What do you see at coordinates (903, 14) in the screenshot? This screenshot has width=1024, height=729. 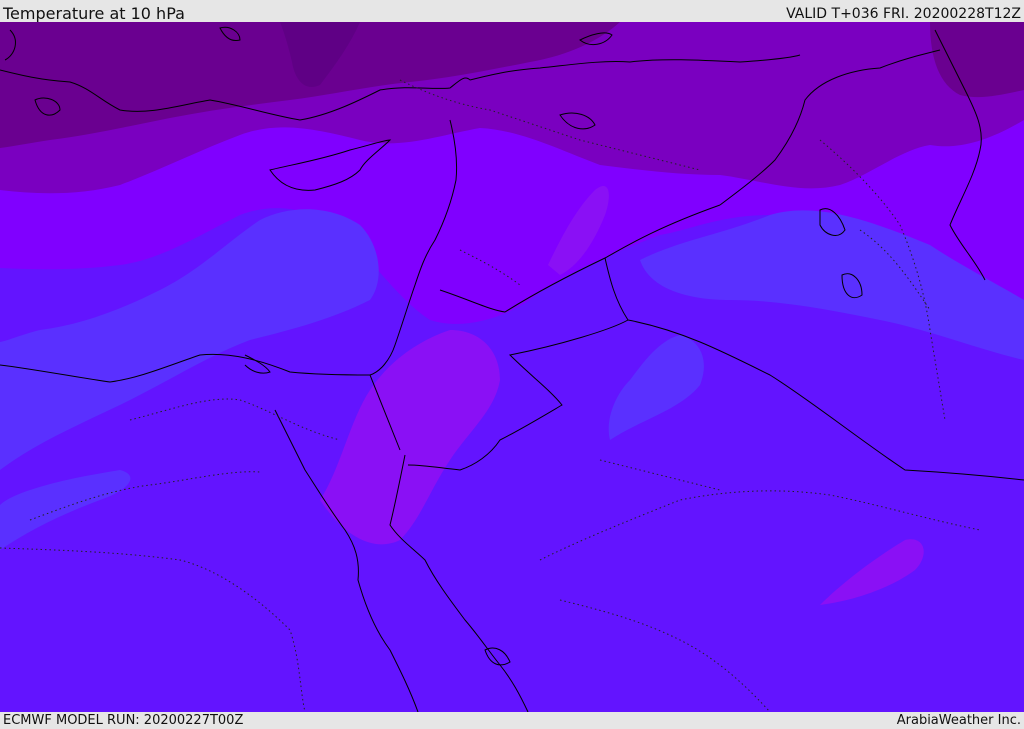 I see `valid-time: VALID T+036 FRI. 20200228T12Z` at bounding box center [903, 14].